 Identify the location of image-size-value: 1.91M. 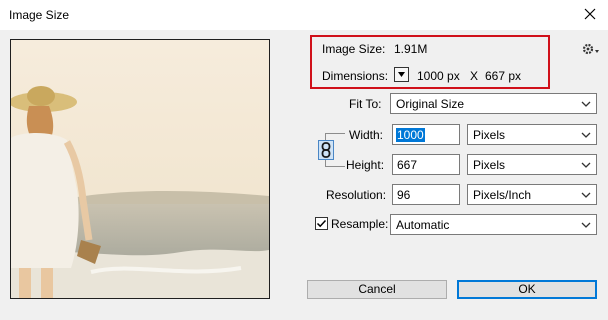
(411, 49).